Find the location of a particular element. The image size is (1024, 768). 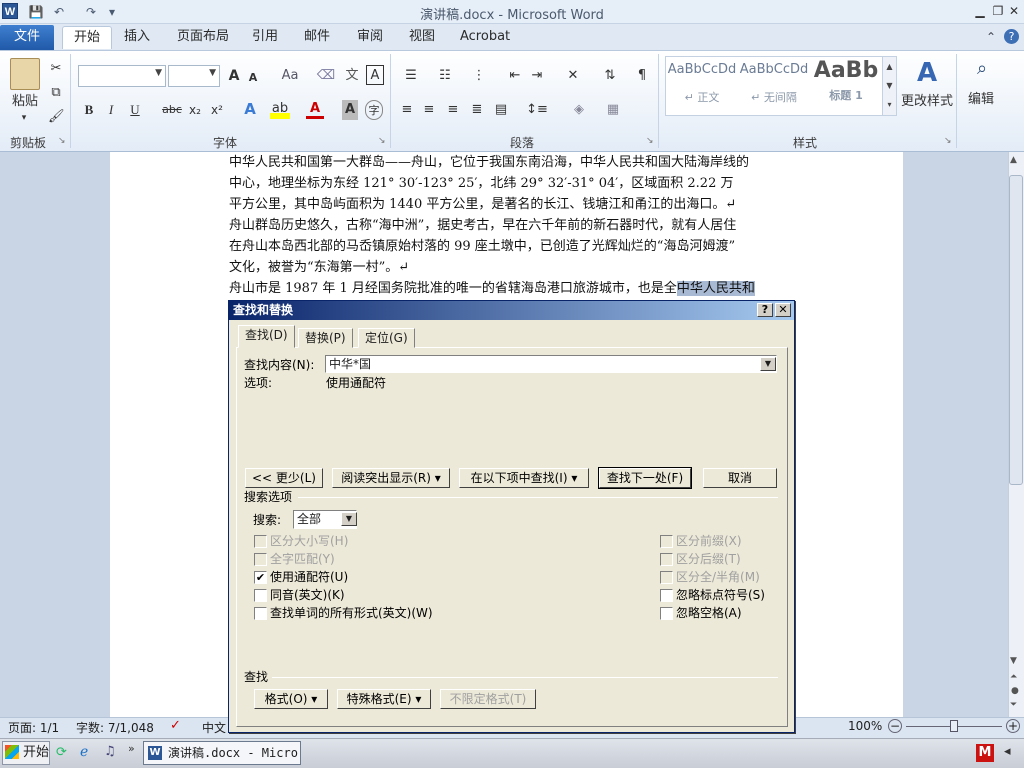

binoculars-icon: ⌕ is located at coordinates (982, 72).